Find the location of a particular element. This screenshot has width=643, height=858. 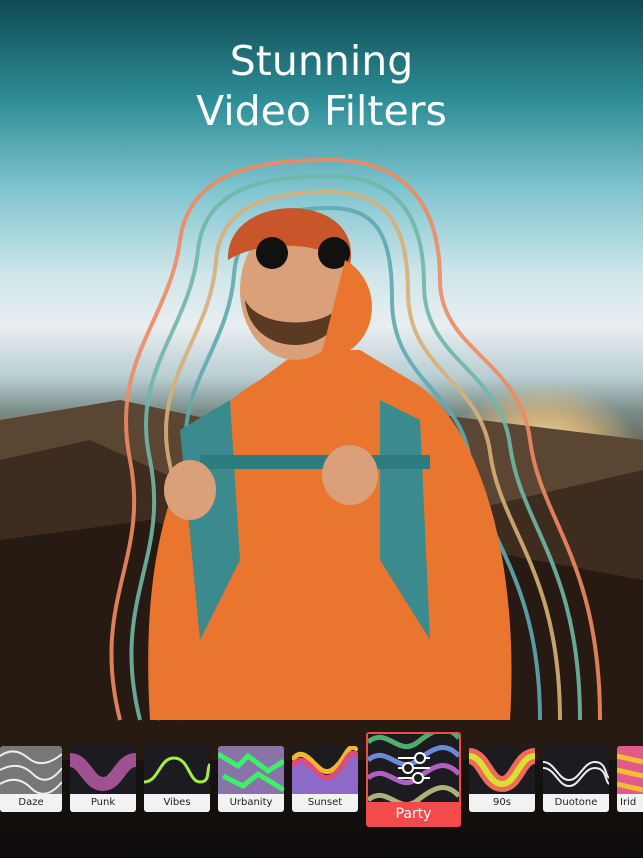

filter-90s: 90s is located at coordinates (502, 779).